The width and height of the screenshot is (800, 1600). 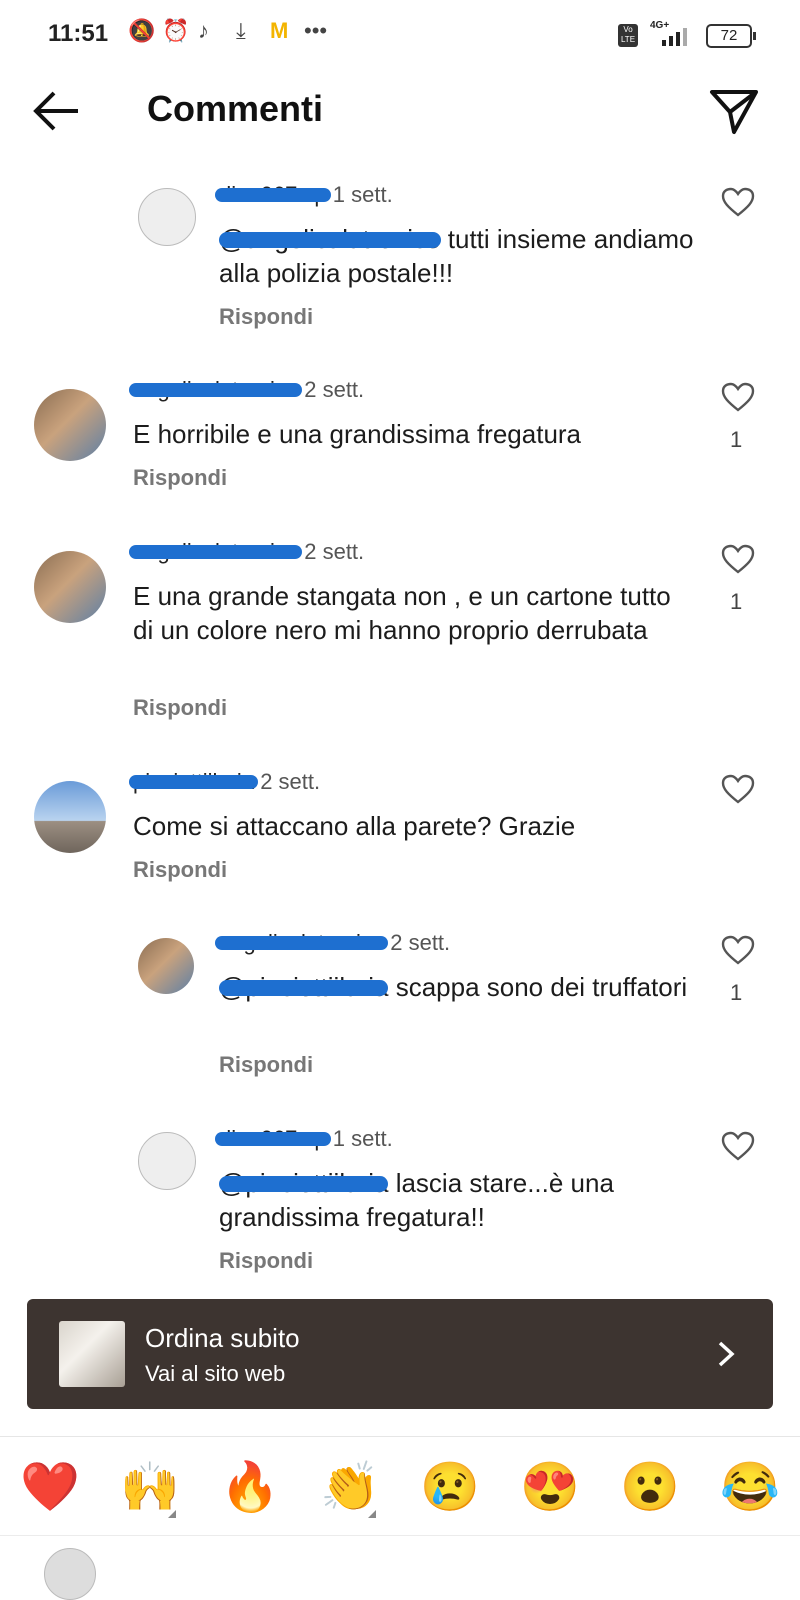 I want to click on clapping-emoji-button: 👏, so click(x=350, y=1488).